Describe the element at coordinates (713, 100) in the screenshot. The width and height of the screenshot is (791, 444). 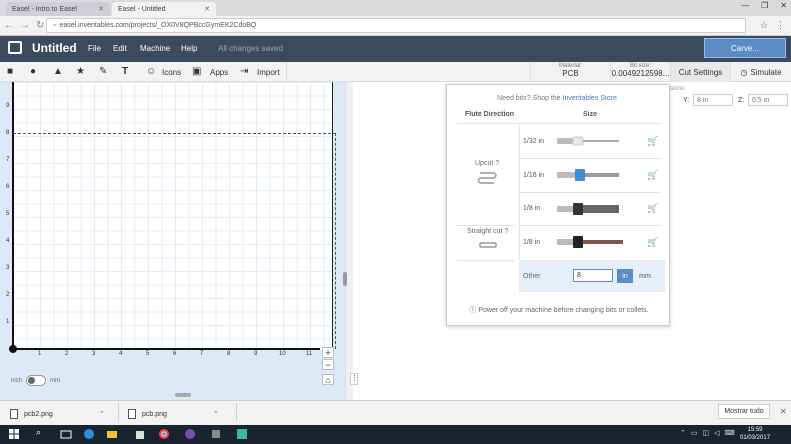
I see `y-position-input` at that location.